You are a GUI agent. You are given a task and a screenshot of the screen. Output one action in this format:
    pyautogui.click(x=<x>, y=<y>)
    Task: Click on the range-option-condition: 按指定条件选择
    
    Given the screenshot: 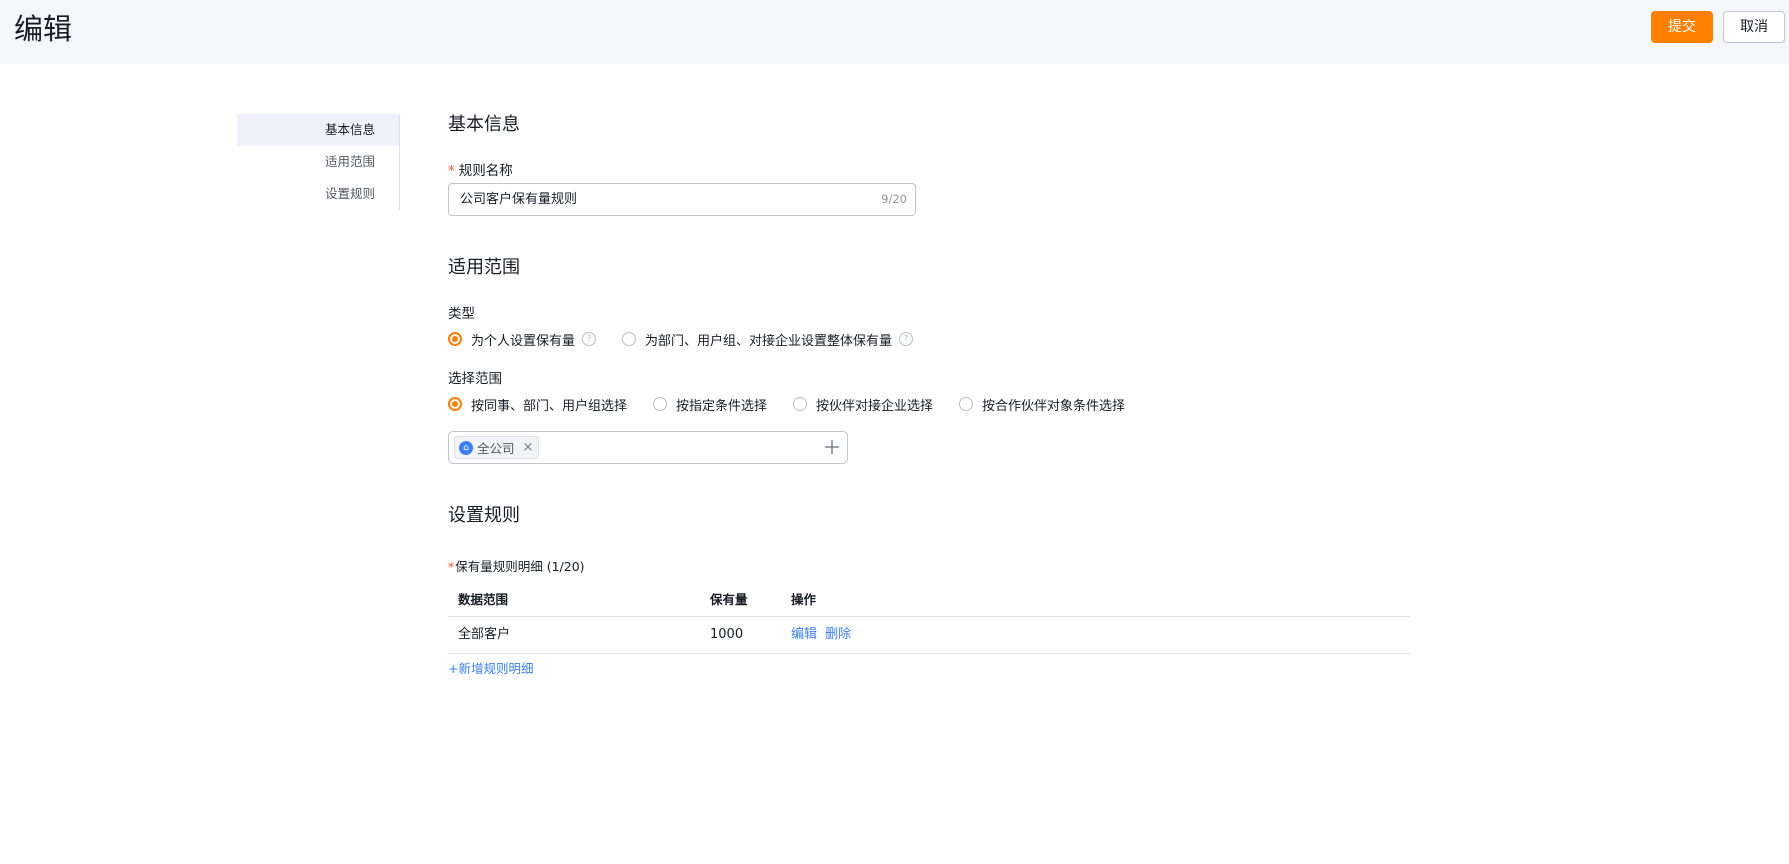 What is the action you would take?
    pyautogui.click(x=710, y=404)
    